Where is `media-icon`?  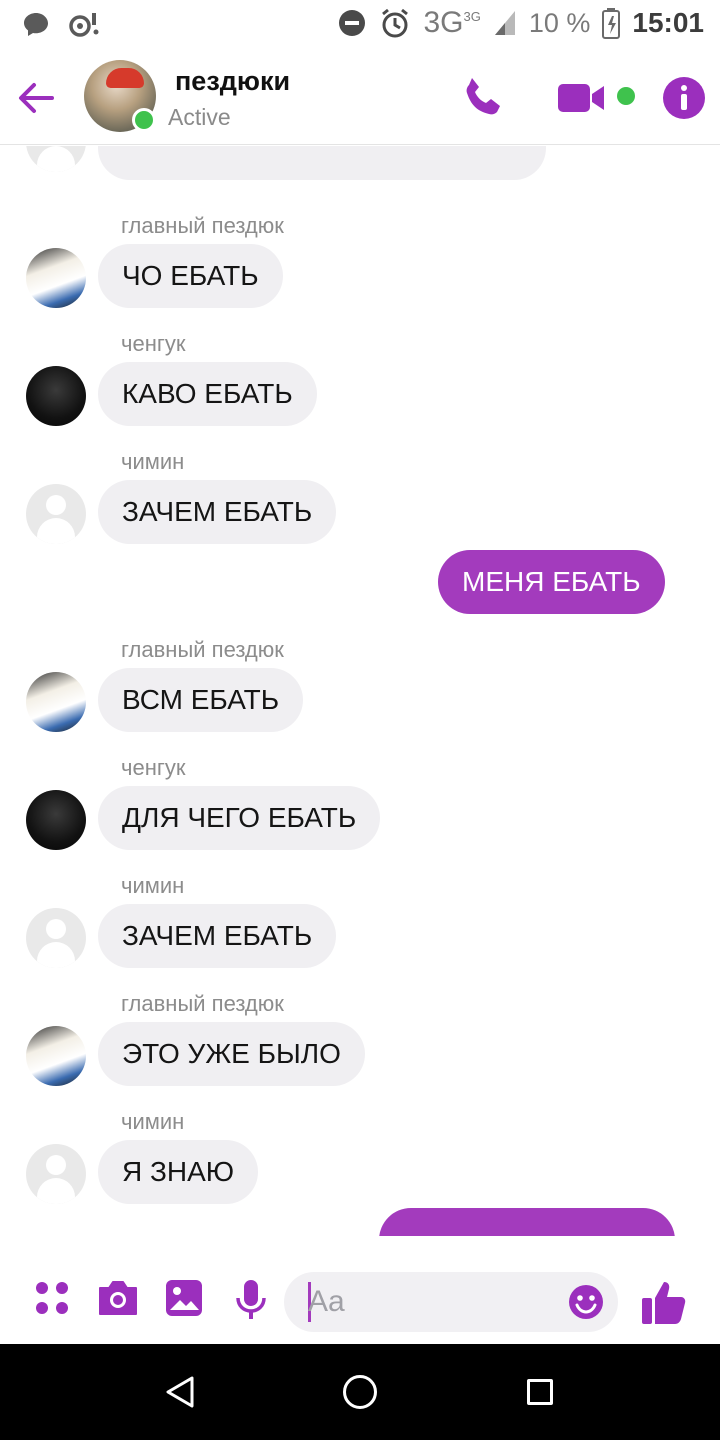
media-icon is located at coordinates (84, 25).